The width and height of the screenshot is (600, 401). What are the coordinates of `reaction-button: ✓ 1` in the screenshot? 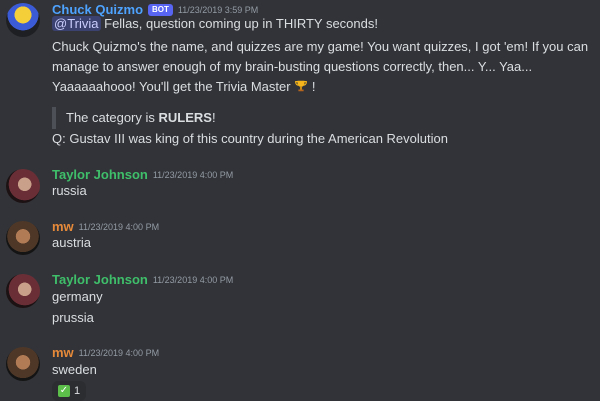 It's located at (69, 391).